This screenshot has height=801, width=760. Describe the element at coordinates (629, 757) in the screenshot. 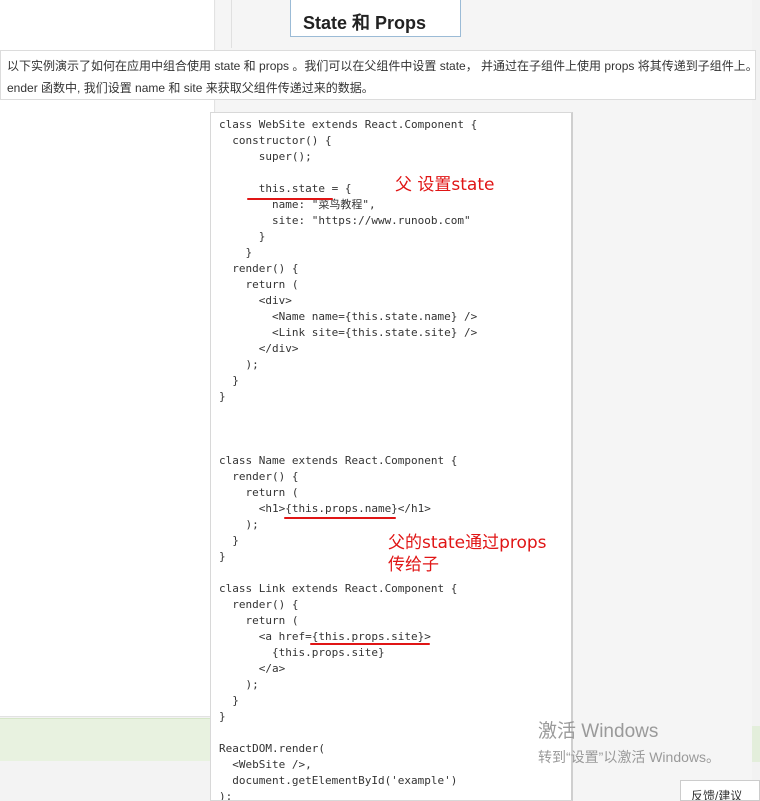

I see `watermark-line-2: 转到“设置”以激活 Windows。` at that location.